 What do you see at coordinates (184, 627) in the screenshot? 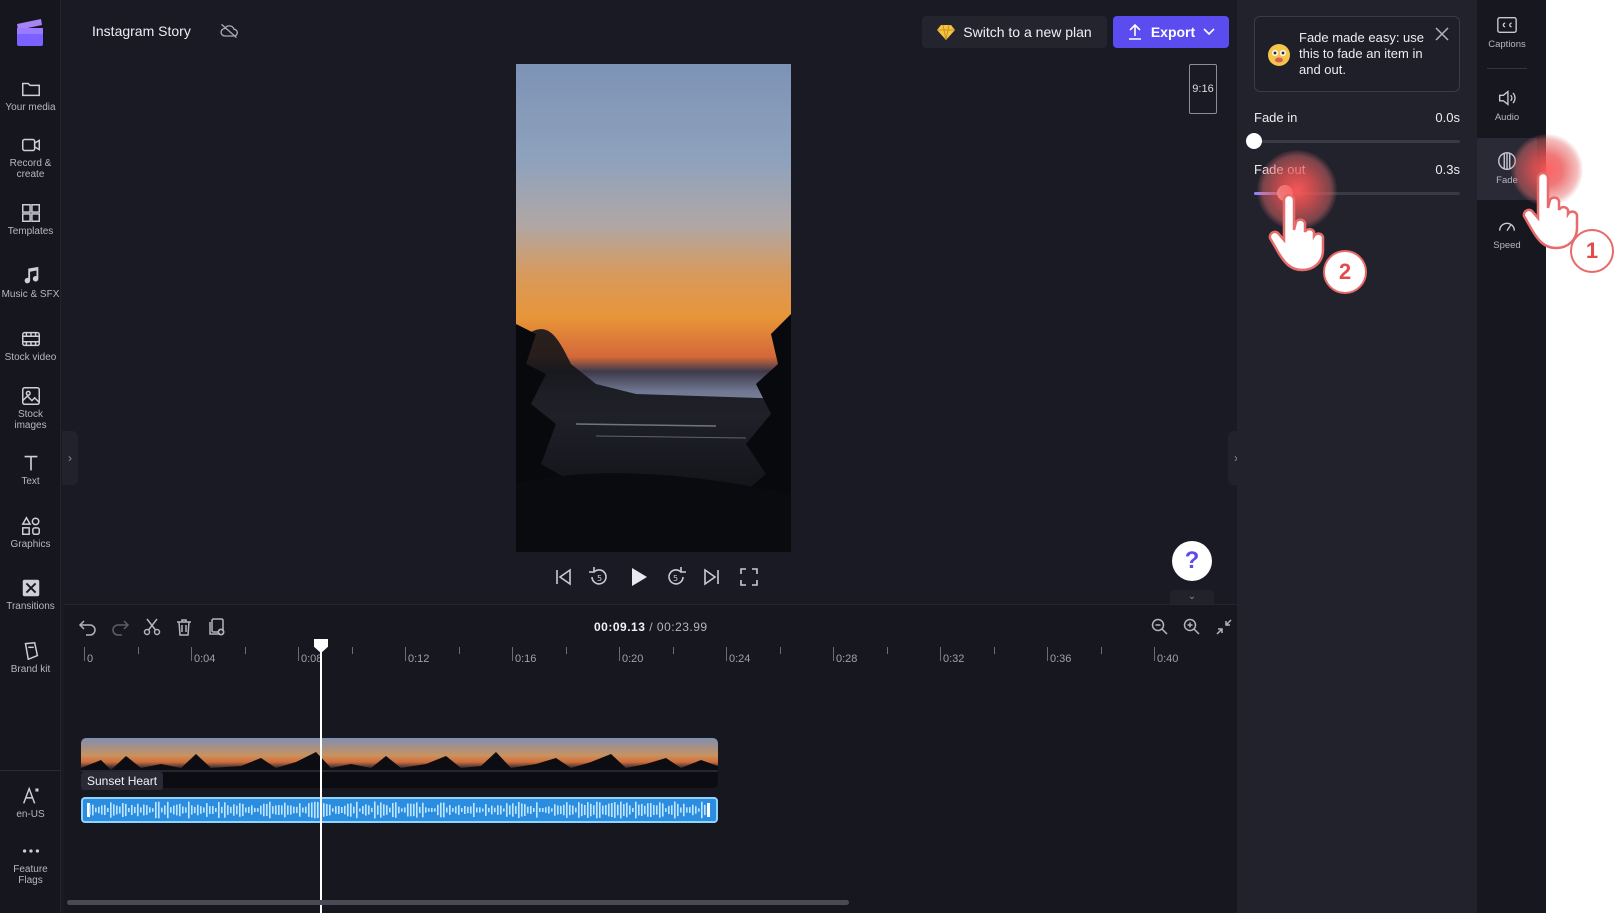
I see `delete-button` at bounding box center [184, 627].